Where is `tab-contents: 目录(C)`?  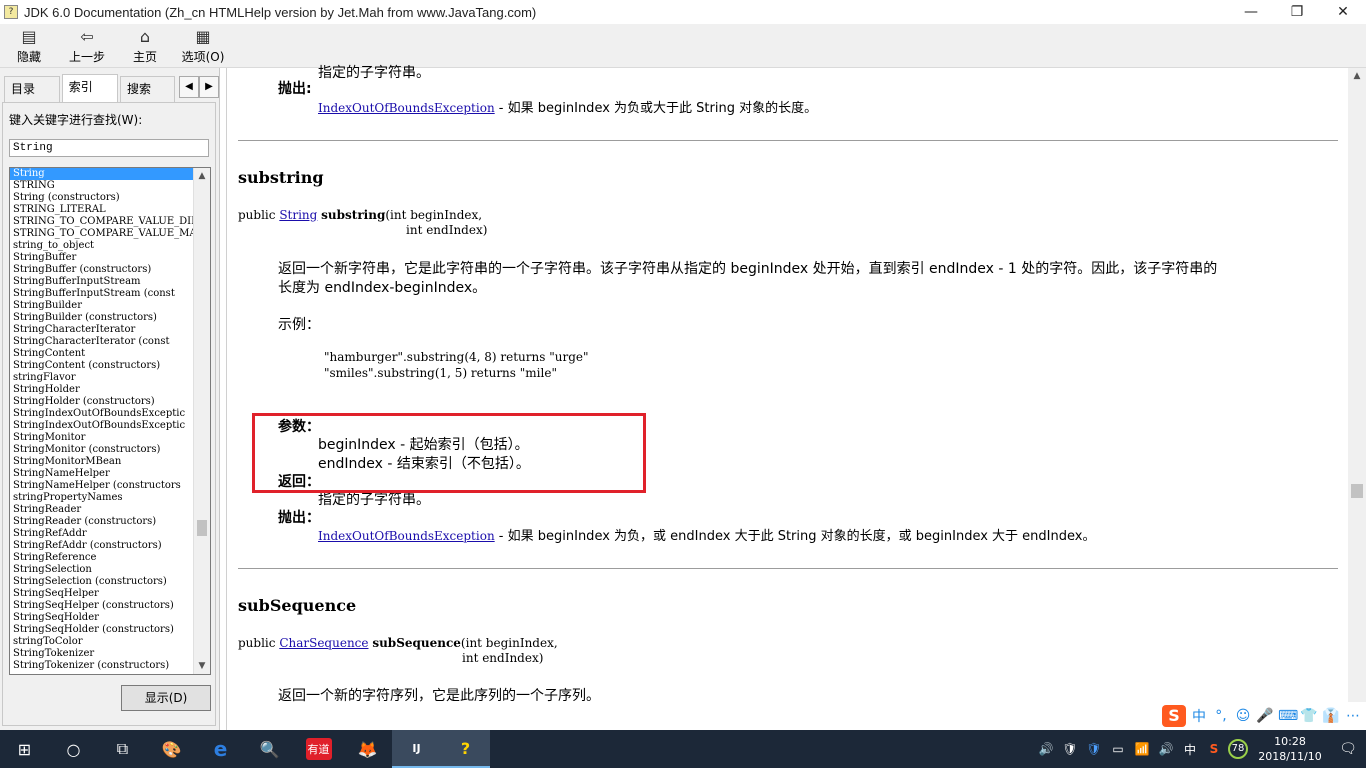 tab-contents: 目录(C) is located at coordinates (32, 98).